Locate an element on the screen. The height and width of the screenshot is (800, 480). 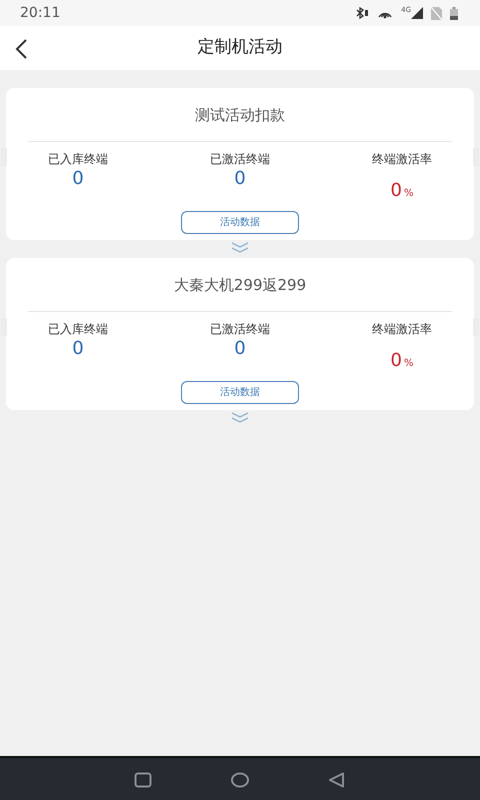
battery-icon is located at coordinates (454, 13).